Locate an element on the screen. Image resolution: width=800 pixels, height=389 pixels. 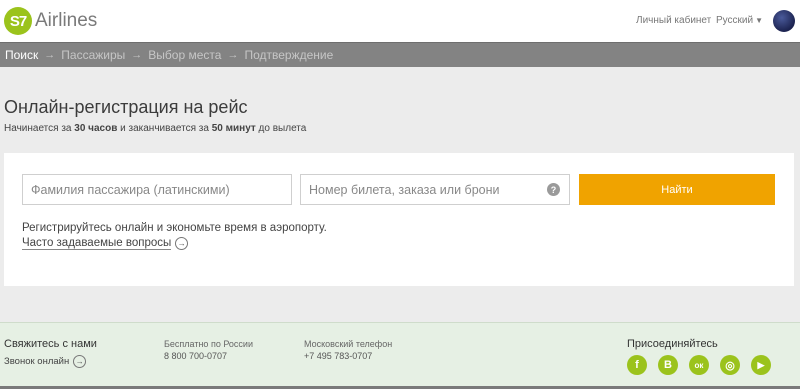
language-selector: Русский ▼ is located at coordinates (739, 20).